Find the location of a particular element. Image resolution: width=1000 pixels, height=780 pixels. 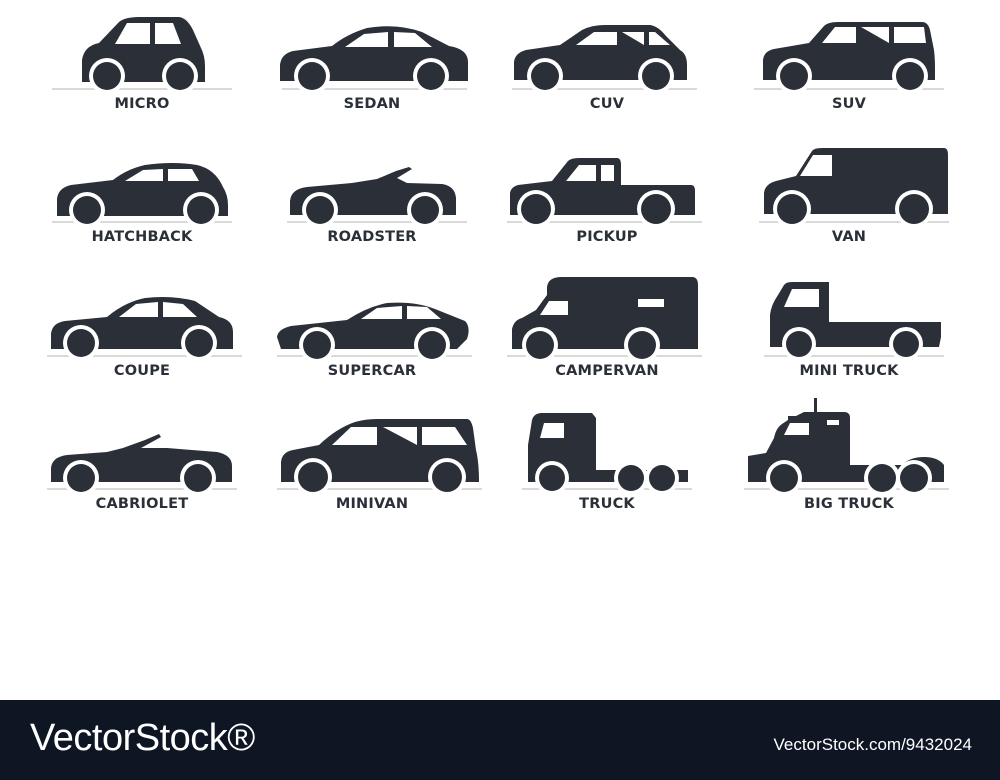

mini-truck-icon is located at coordinates (854, 321).